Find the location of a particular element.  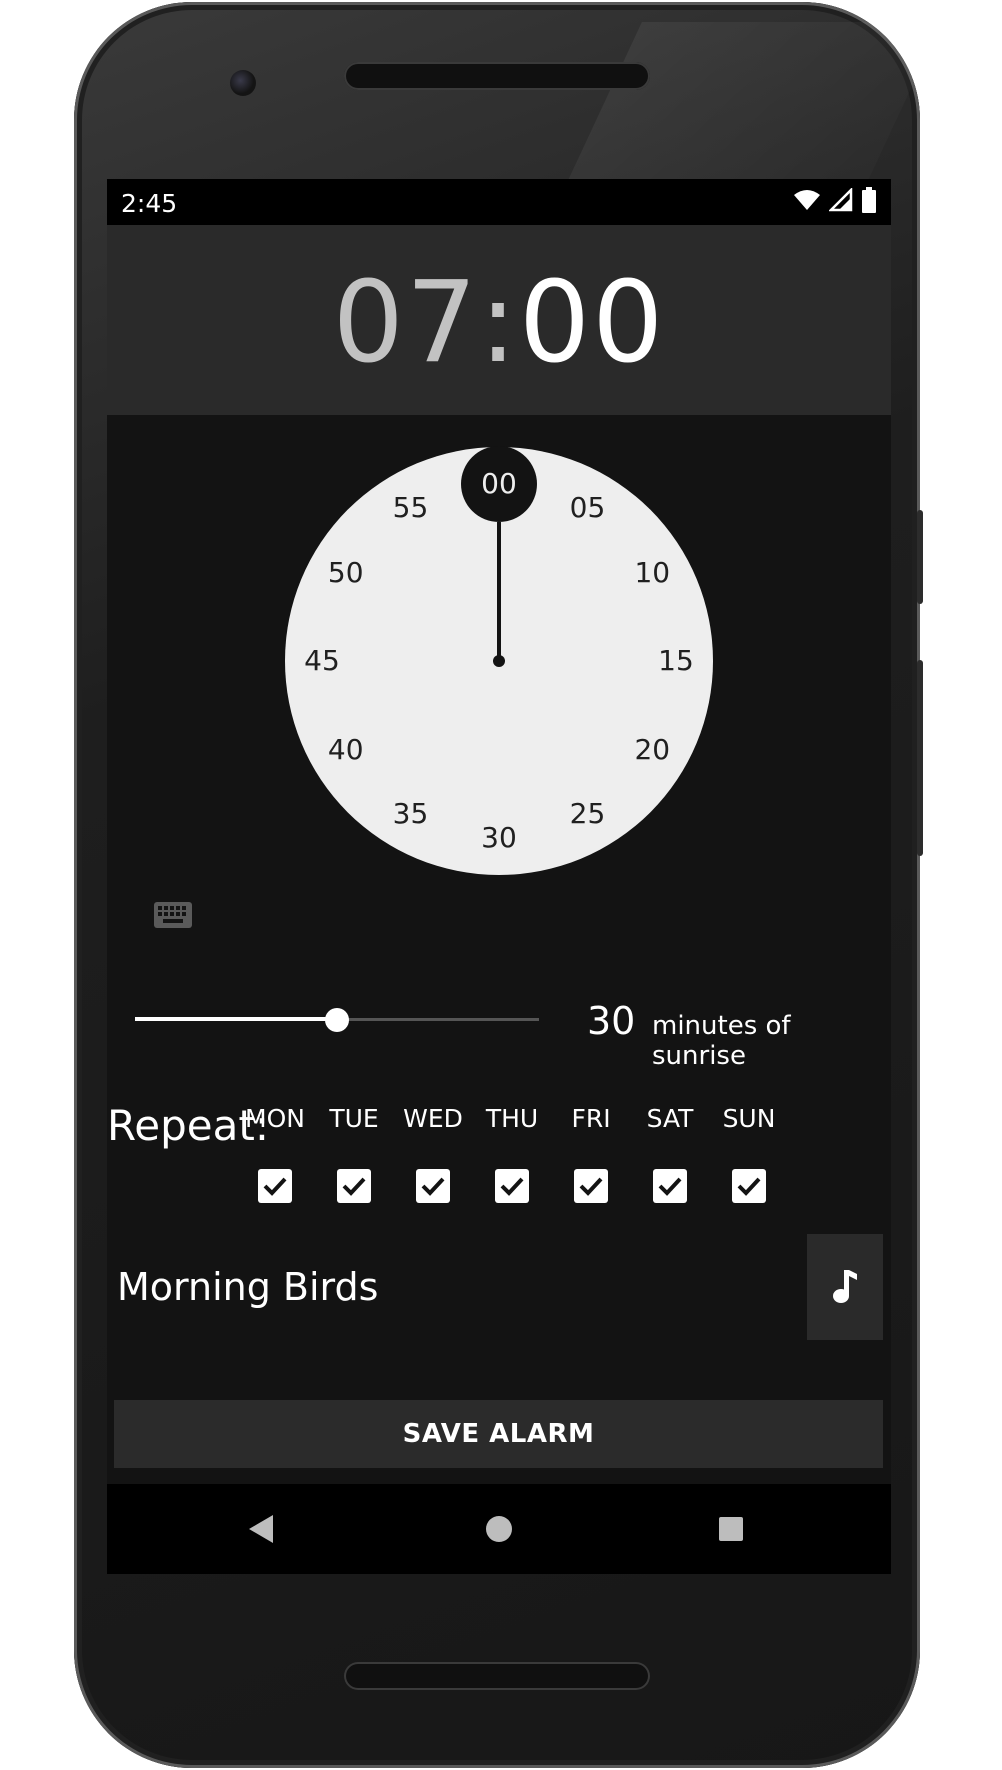

repeat-day-fri: FRI is located at coordinates (591, 1151).